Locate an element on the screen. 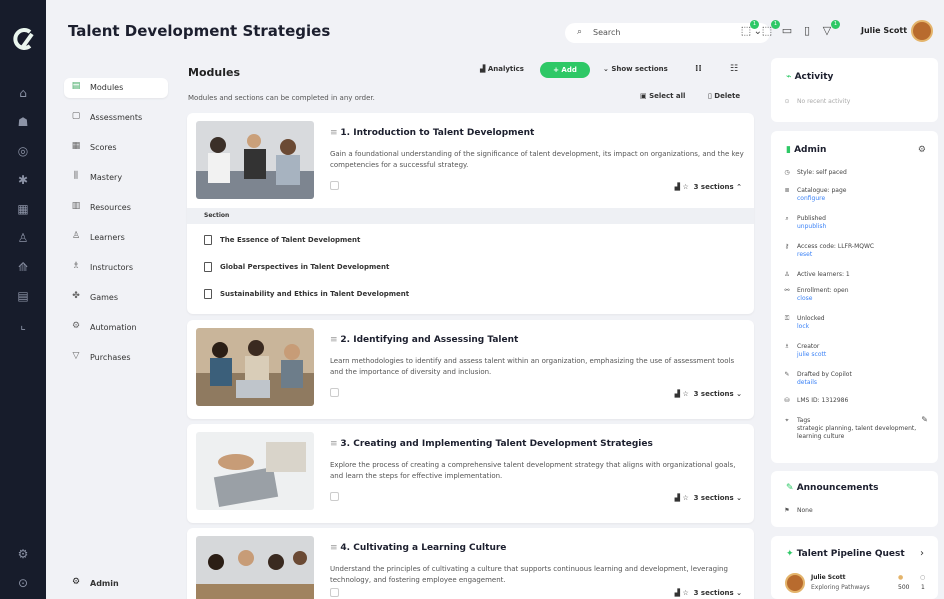 This screenshot has width=944, height=599. subnav-item-assessments: ▢ Assessments is located at coordinates (116, 118).